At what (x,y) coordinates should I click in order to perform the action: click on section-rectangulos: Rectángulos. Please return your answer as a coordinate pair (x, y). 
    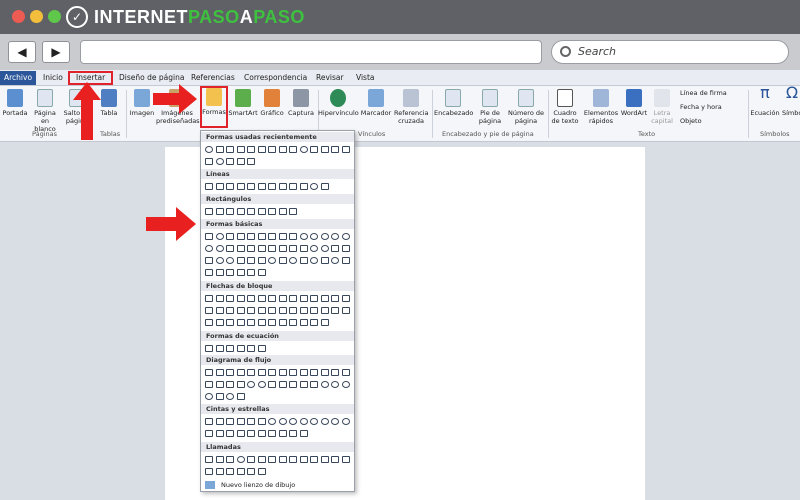
    Looking at the image, I should click on (277, 199).